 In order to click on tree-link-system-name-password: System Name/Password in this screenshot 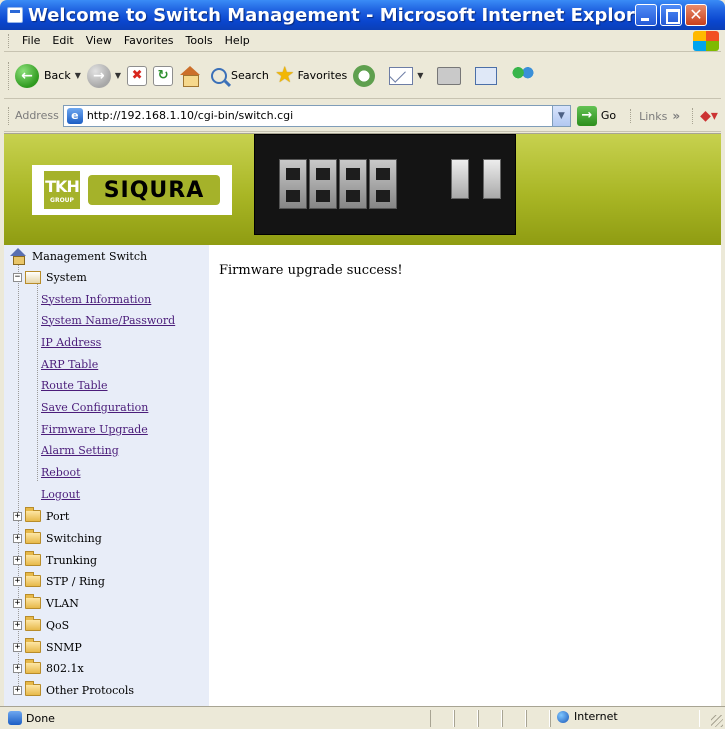, I will do `click(108, 320)`.